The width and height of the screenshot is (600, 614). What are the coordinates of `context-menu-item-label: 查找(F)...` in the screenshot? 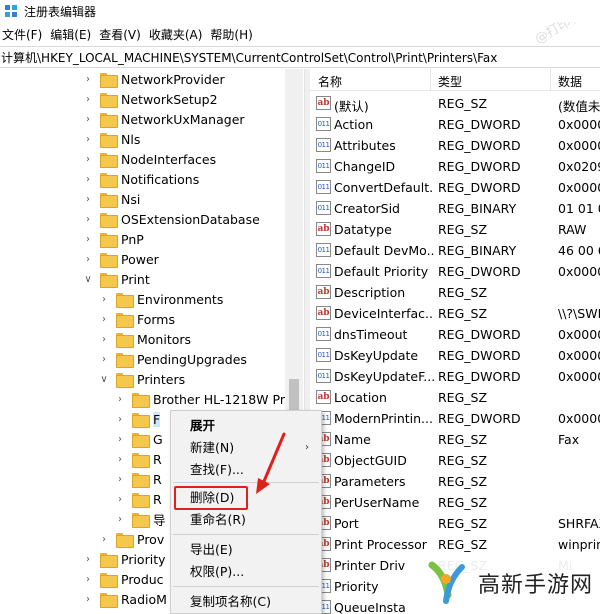 It's located at (217, 469).